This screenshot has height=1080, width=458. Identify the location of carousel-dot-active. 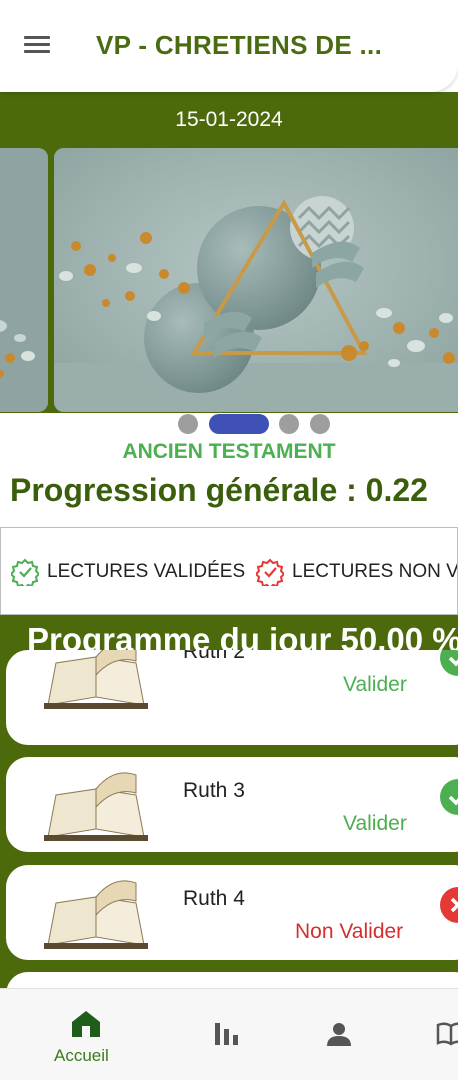
(239, 424).